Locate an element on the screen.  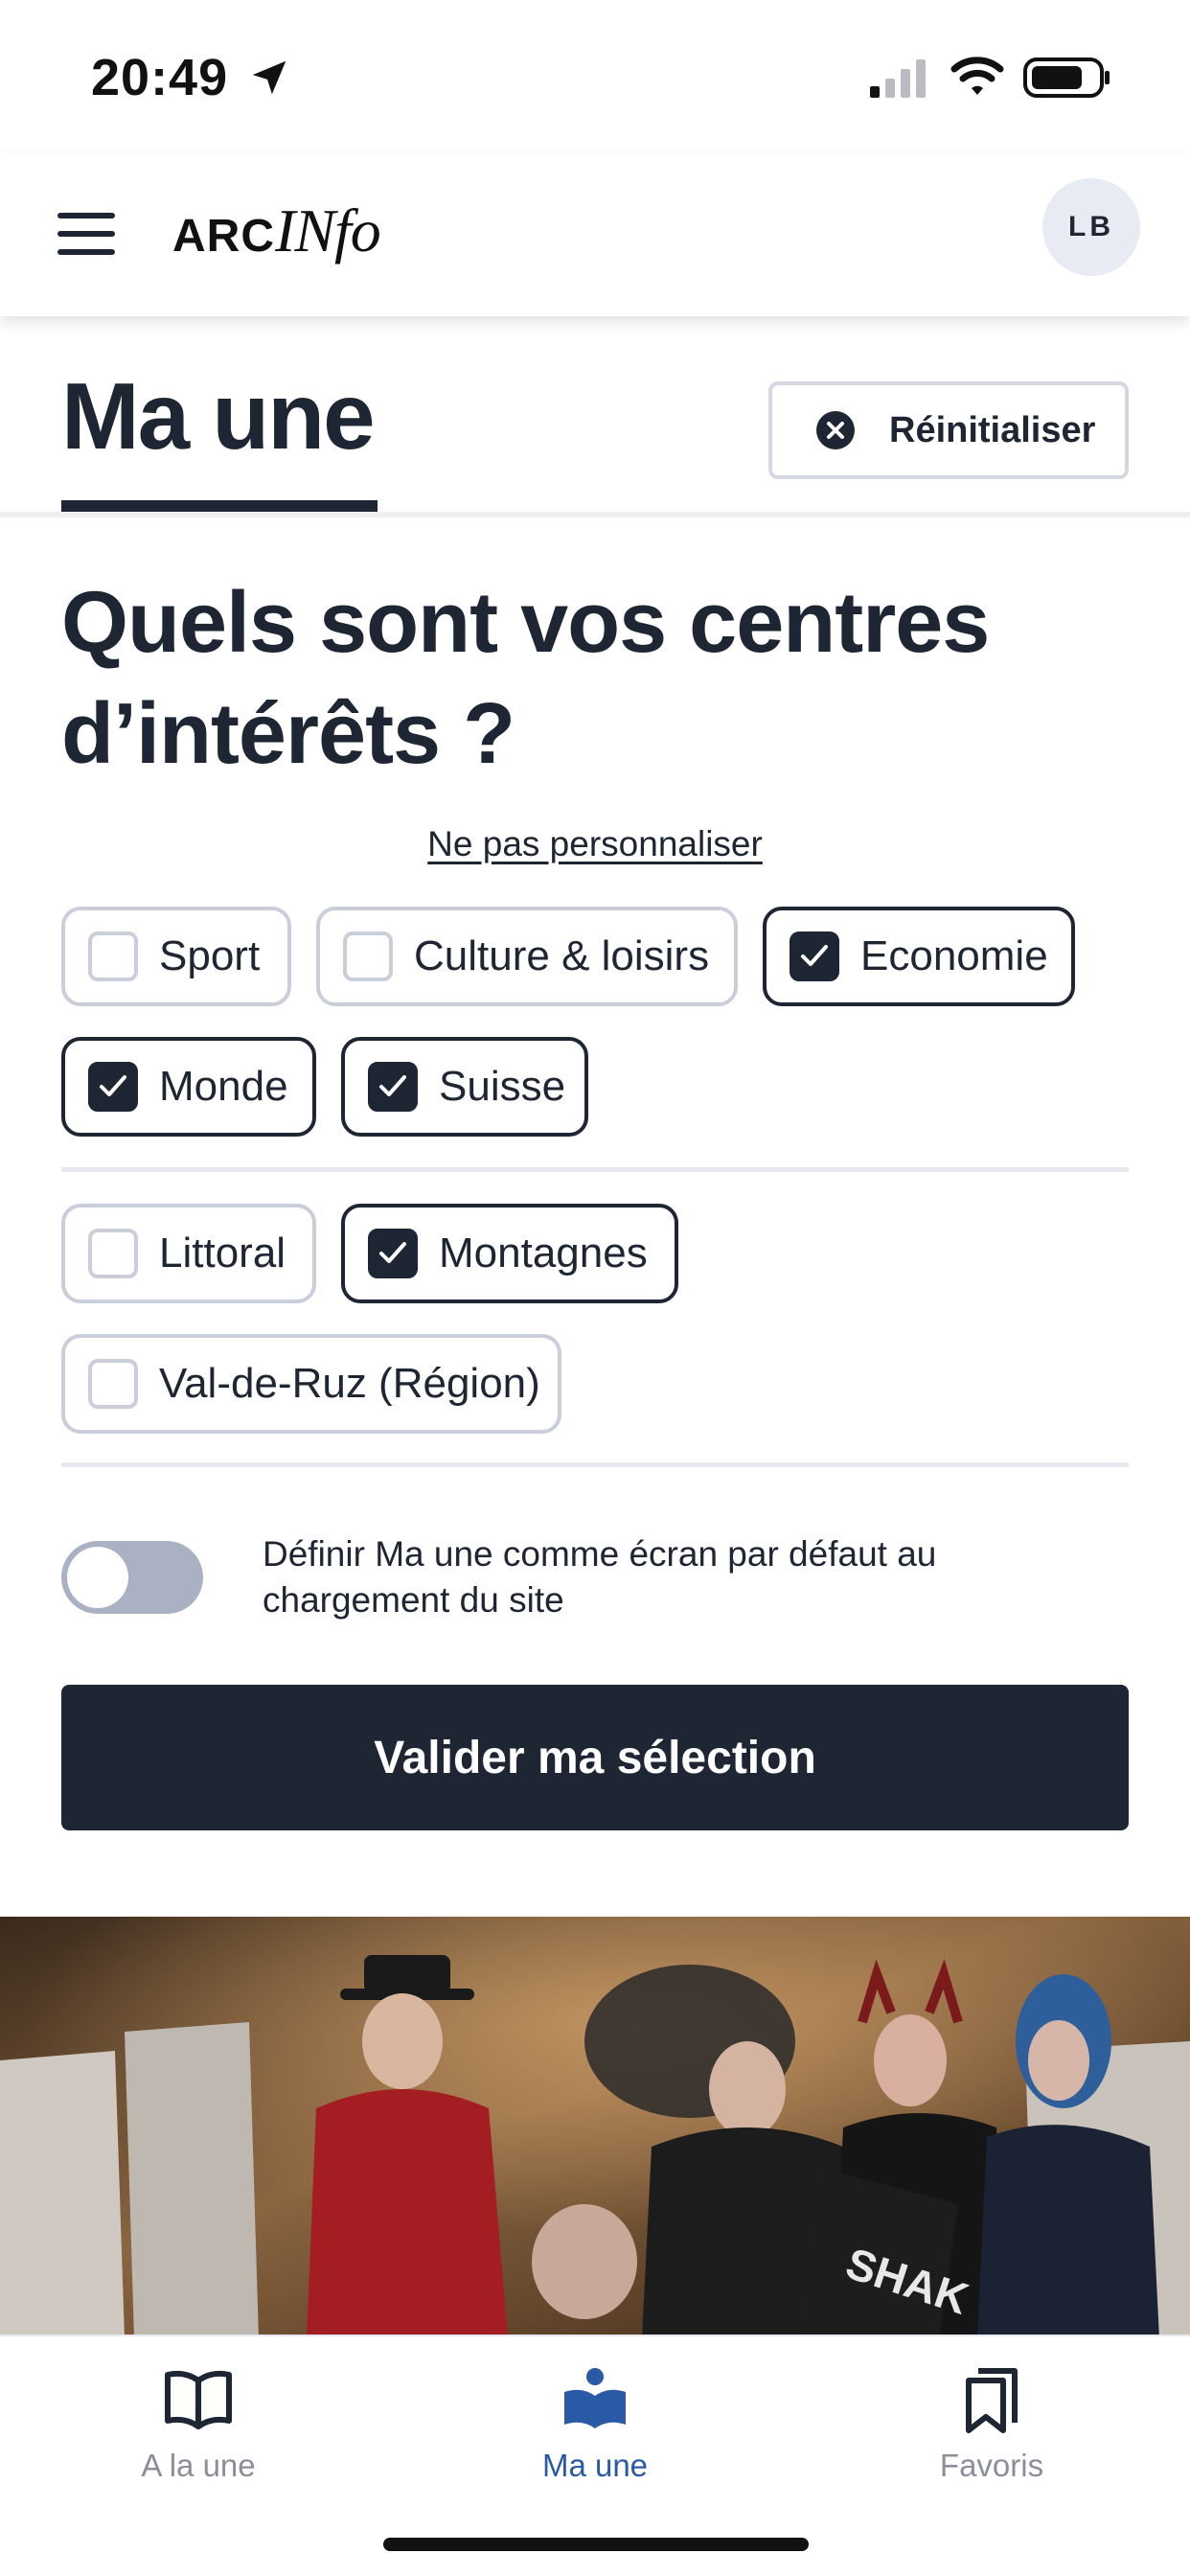
nav-label: A la une is located at coordinates (199, 2465).